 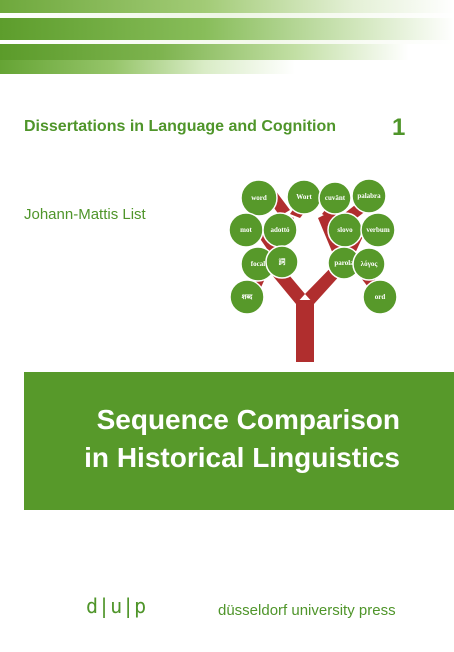 I want to click on publisher-name: düsseldorf university press, so click(x=307, y=610).